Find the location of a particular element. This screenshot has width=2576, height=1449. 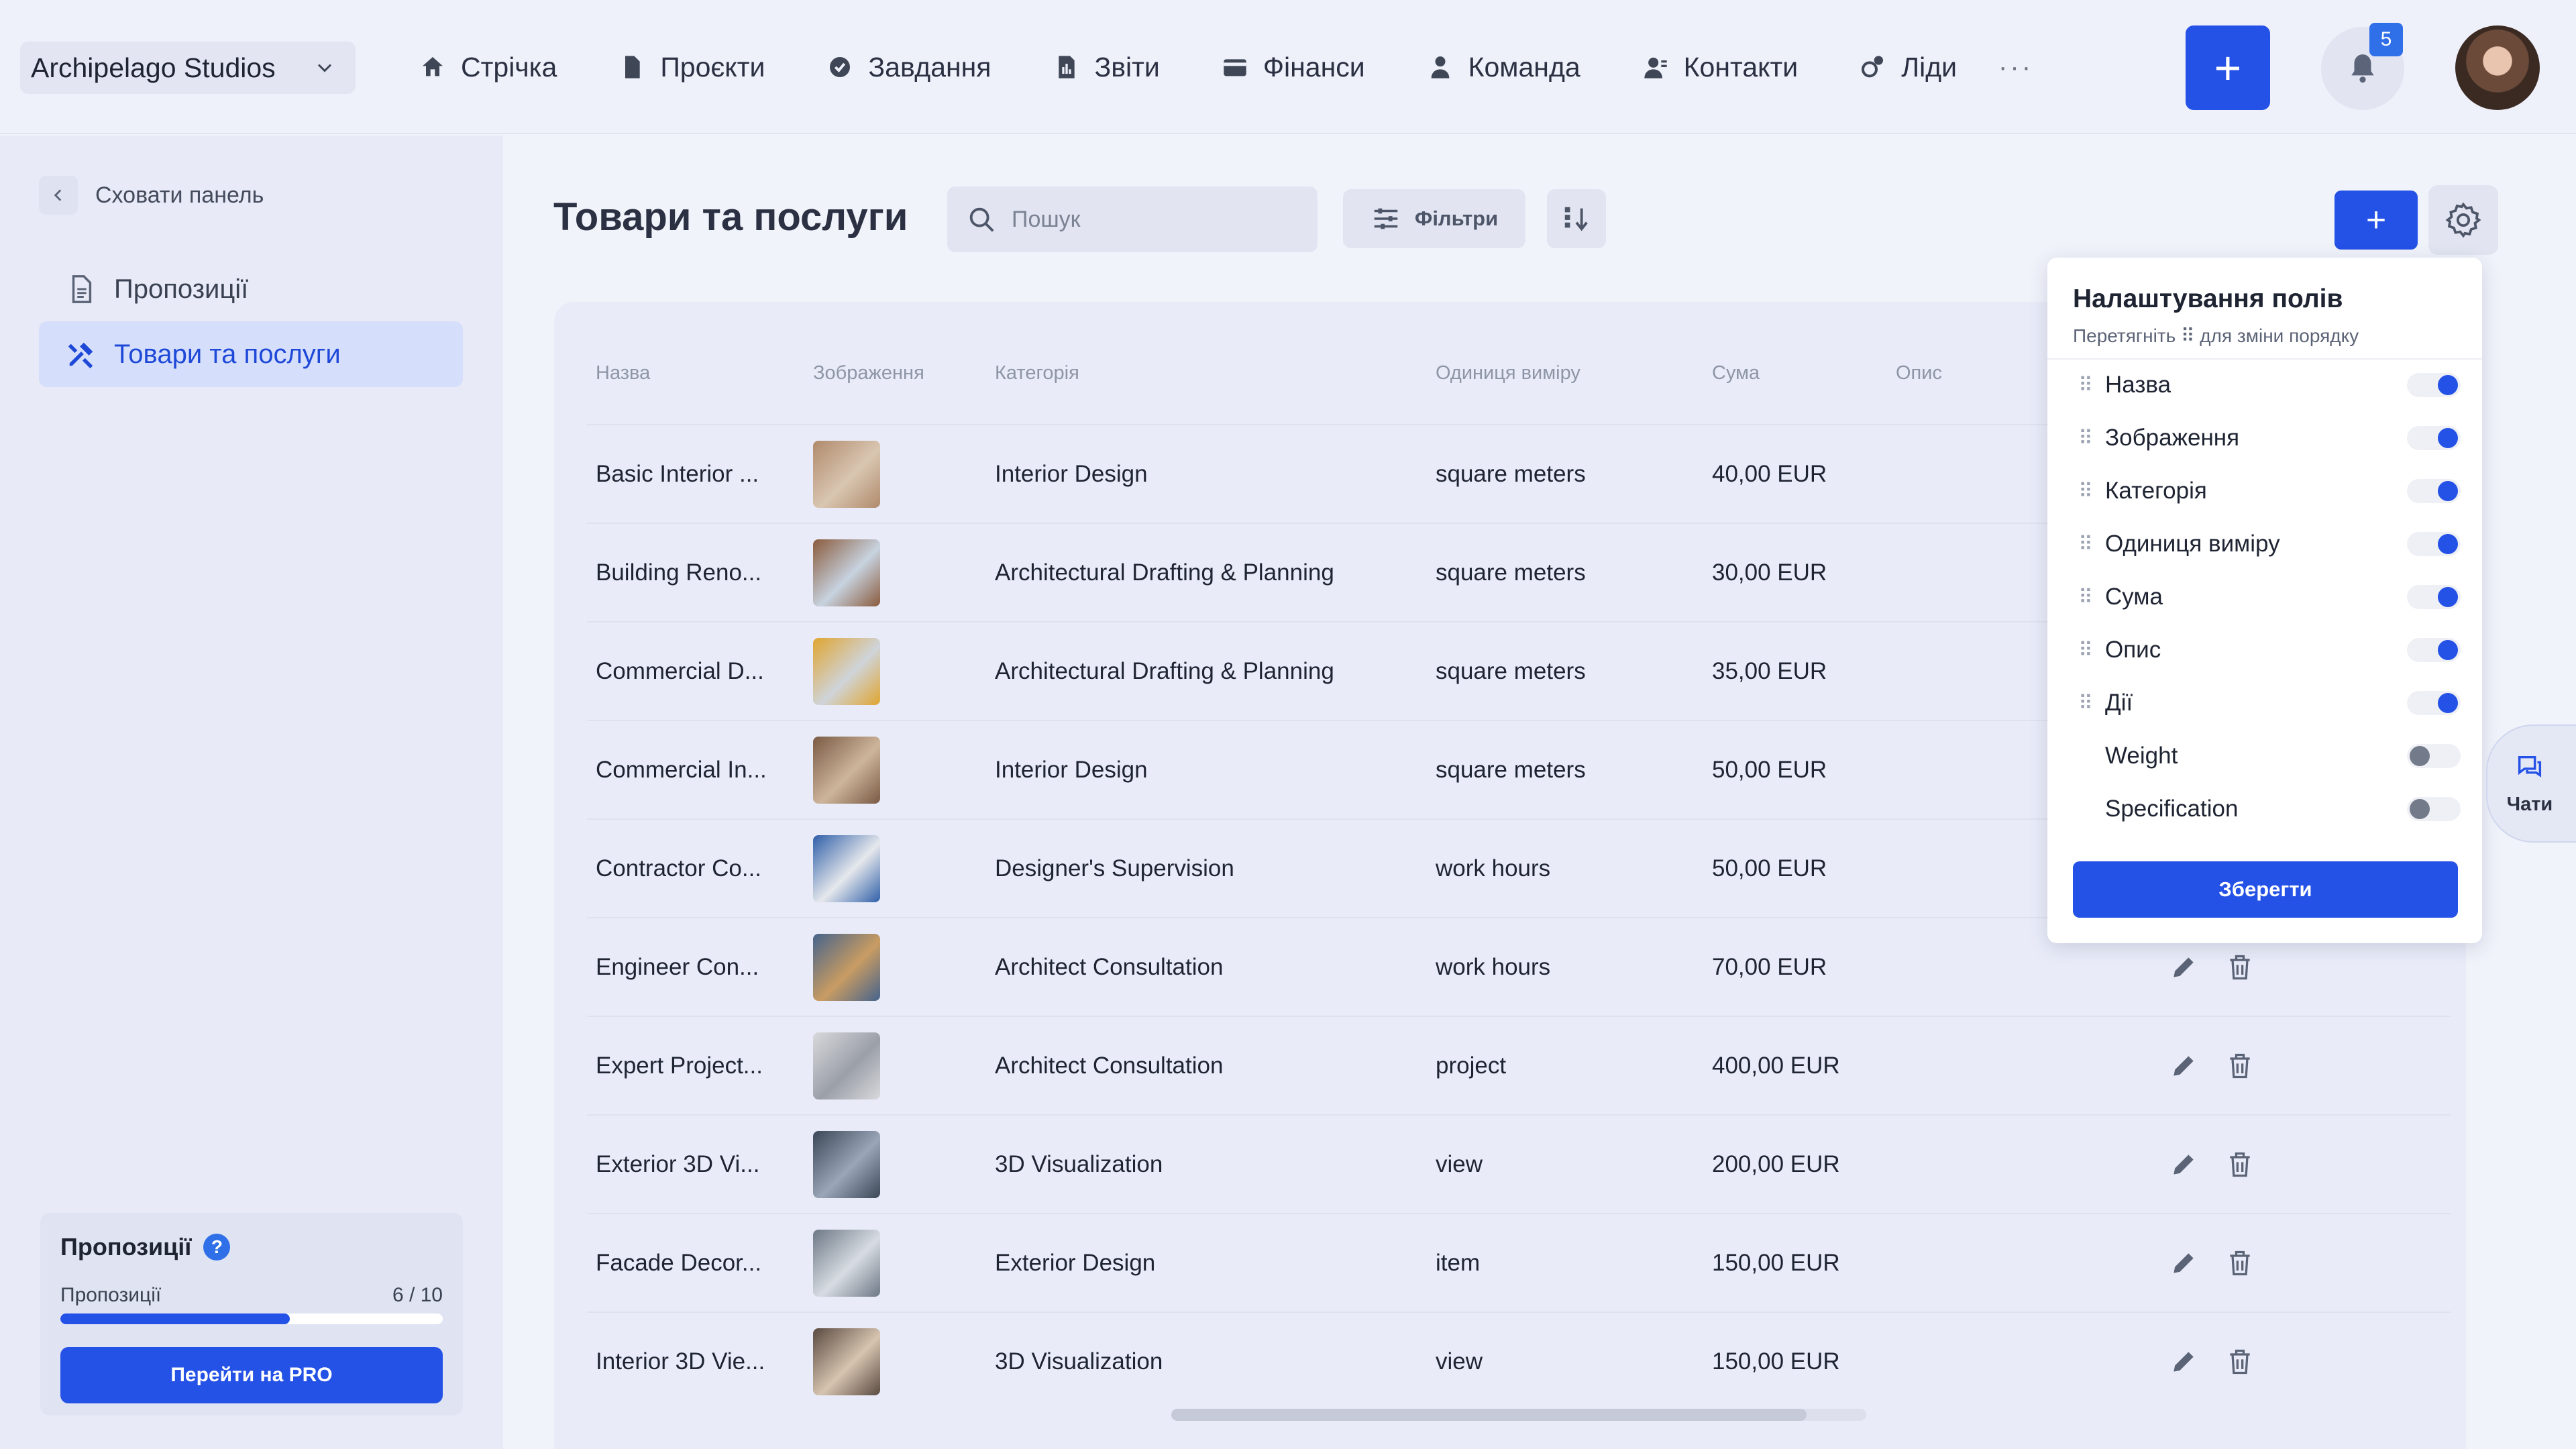

save-button: Зберегти is located at coordinates (2265, 889).